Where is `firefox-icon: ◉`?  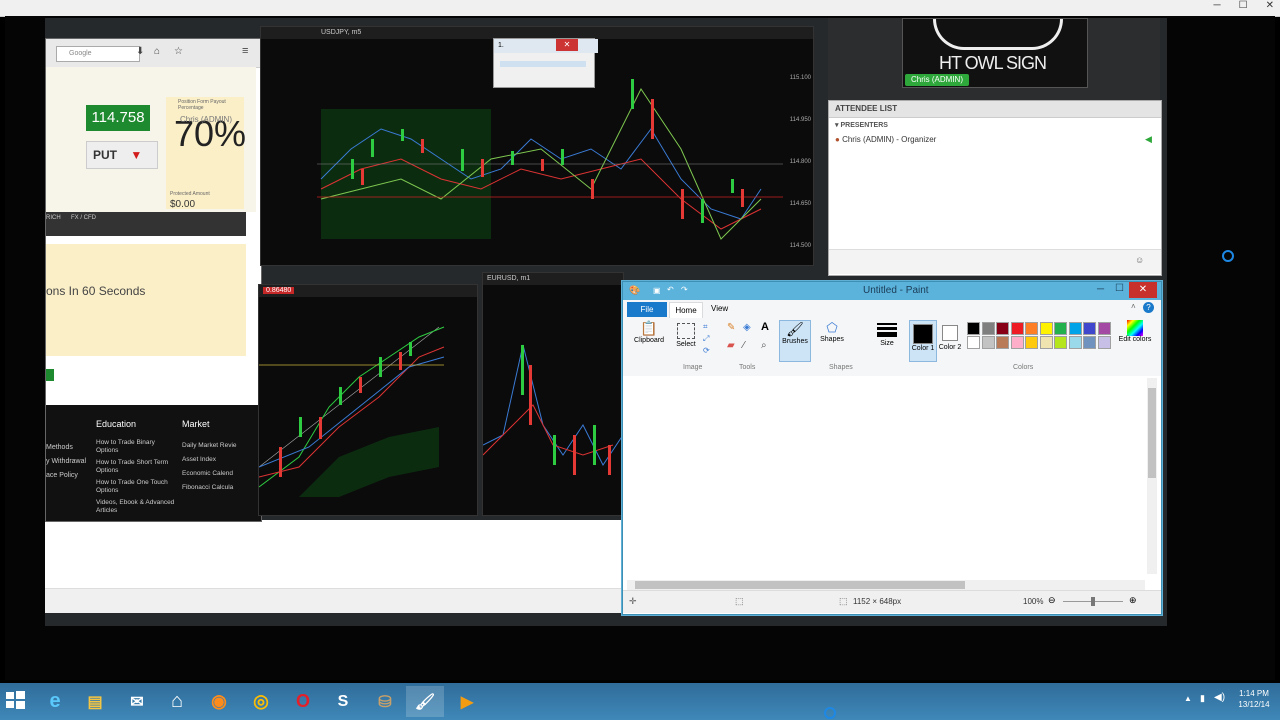 firefox-icon: ◉ is located at coordinates (219, 701).